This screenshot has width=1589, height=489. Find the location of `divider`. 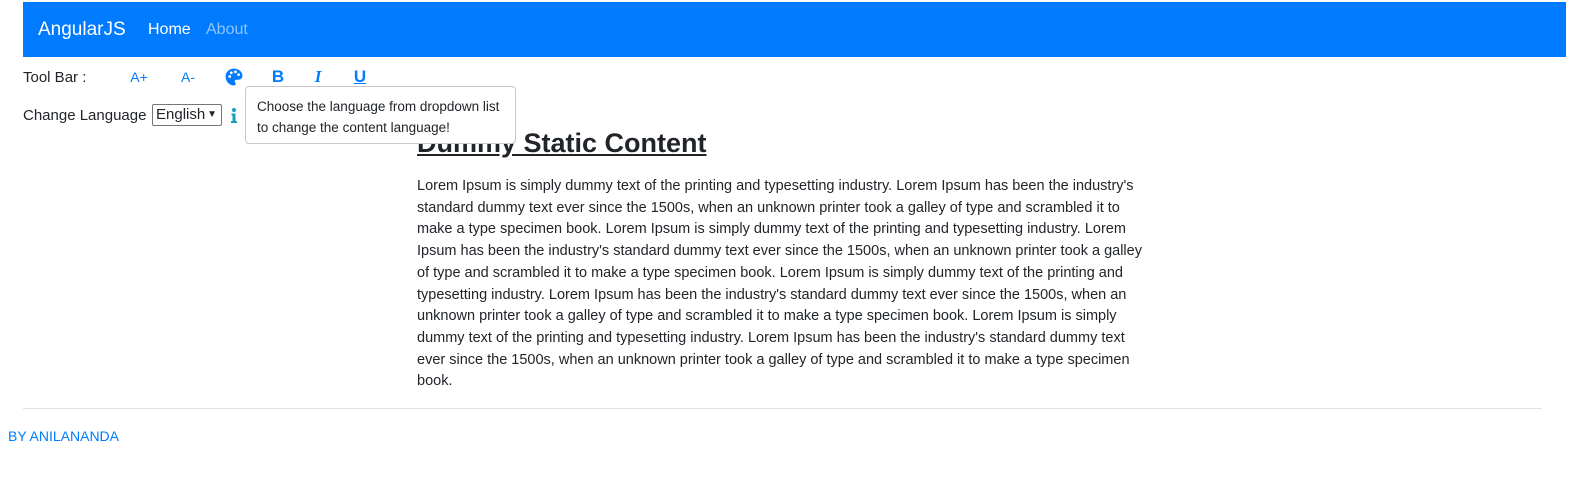

divider is located at coordinates (782, 408).